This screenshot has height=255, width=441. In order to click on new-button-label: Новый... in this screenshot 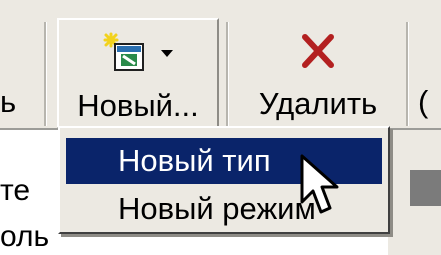, I will do `click(138, 105)`.